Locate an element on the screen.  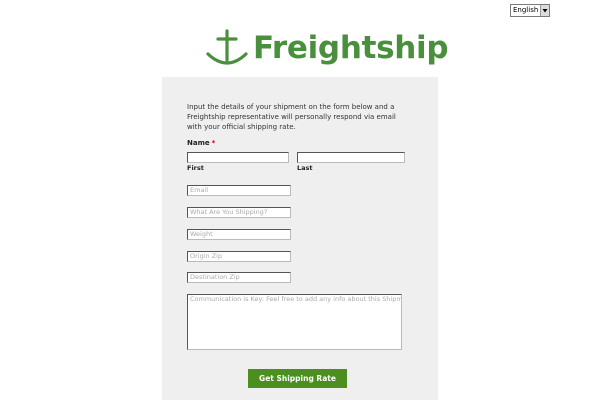
language-select-value: English is located at coordinates (526, 10).